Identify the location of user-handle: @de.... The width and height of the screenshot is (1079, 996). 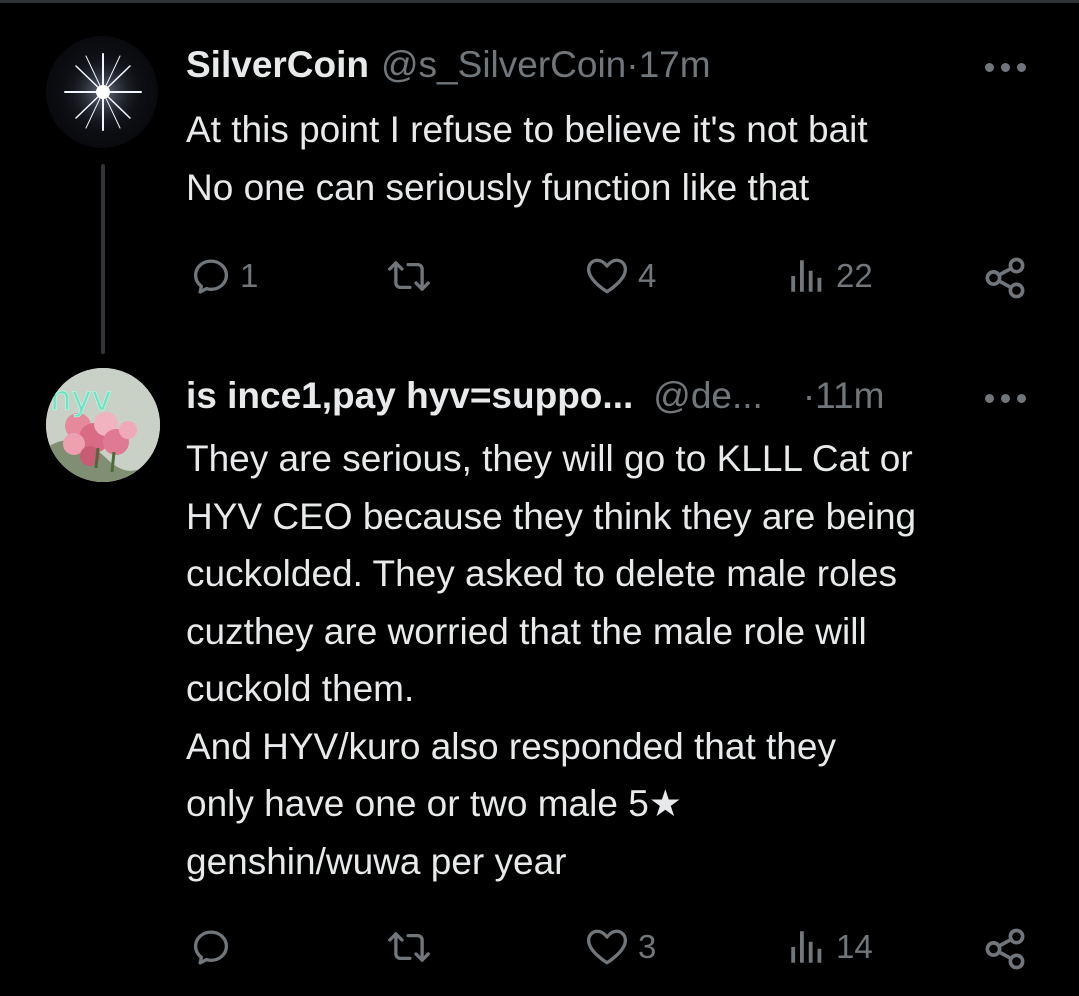
(708, 396).